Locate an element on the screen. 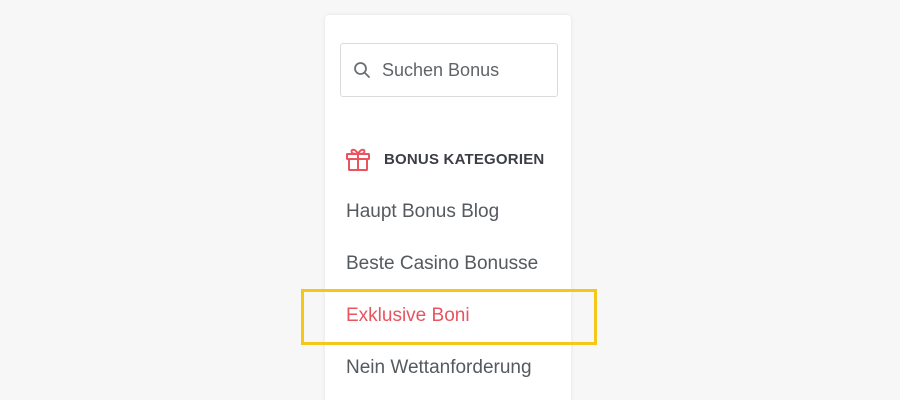 This screenshot has width=900, height=400. search-icon is located at coordinates (362, 70).